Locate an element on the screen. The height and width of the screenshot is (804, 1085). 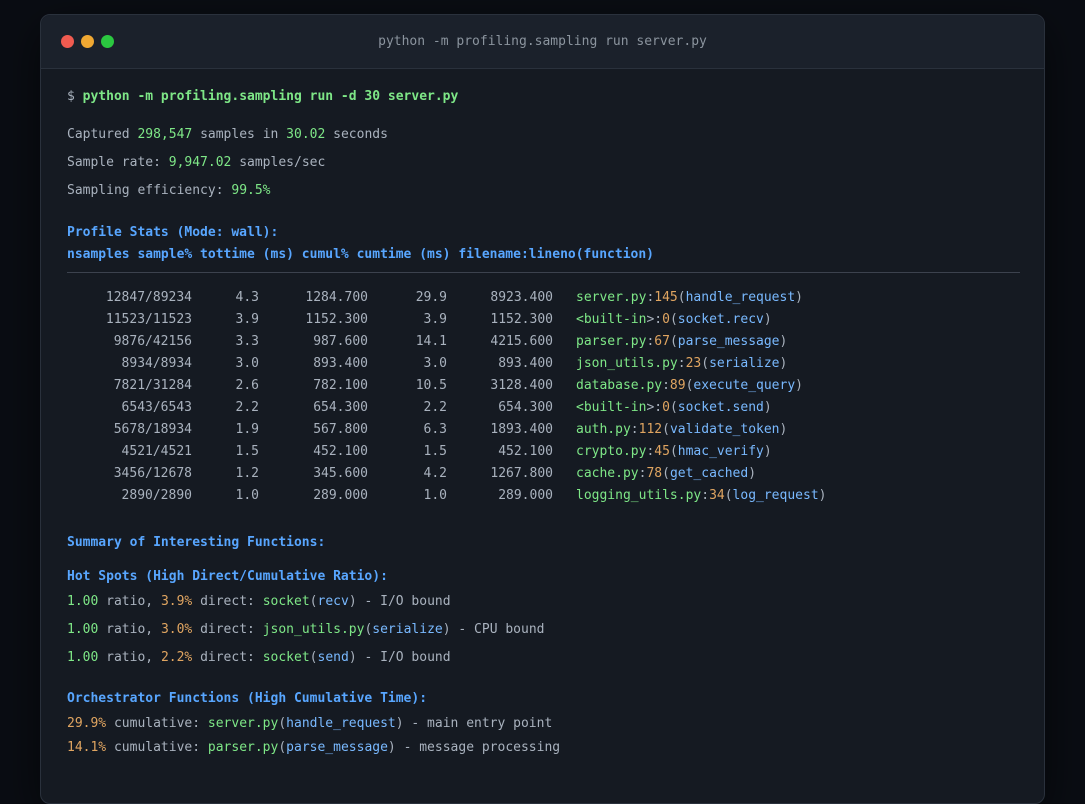
table-cell: 3128.400 is located at coordinates (521, 385).